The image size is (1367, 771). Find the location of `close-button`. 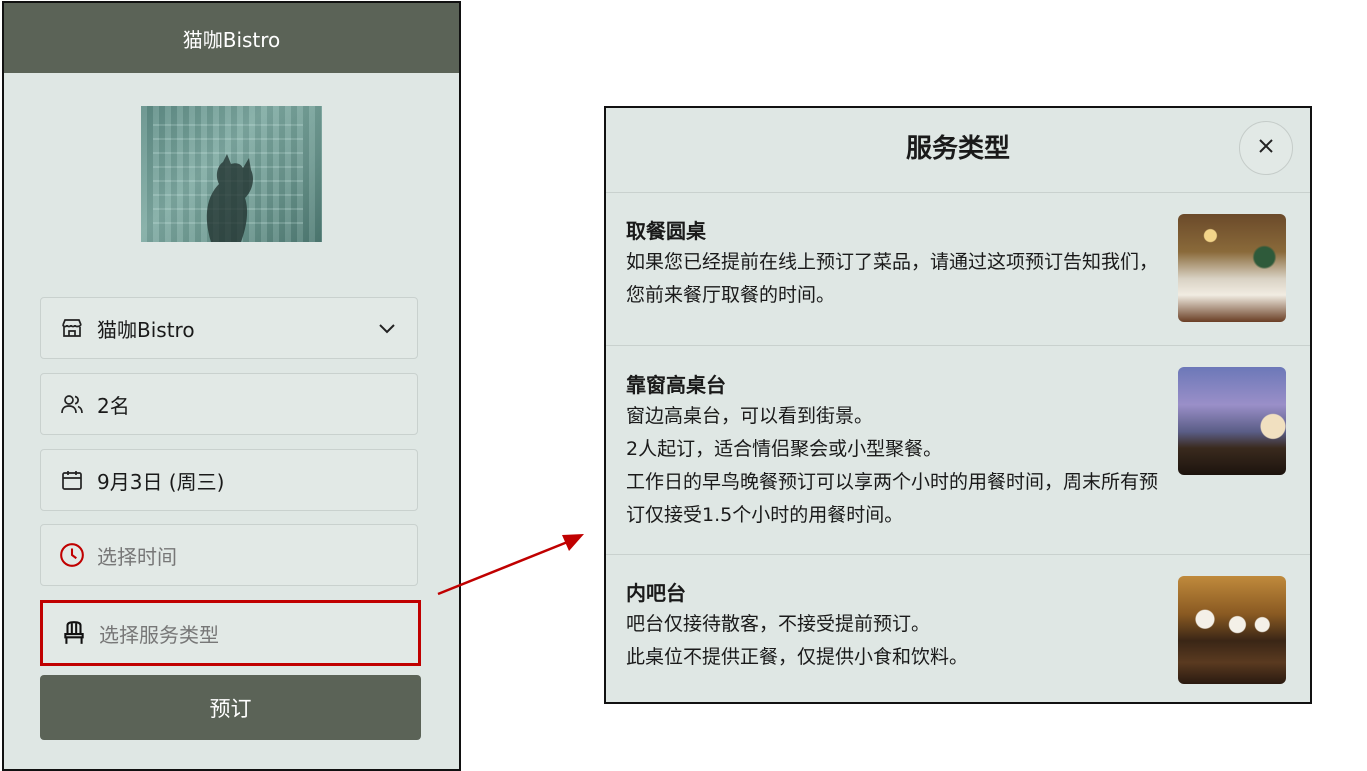

close-button is located at coordinates (1266, 148).